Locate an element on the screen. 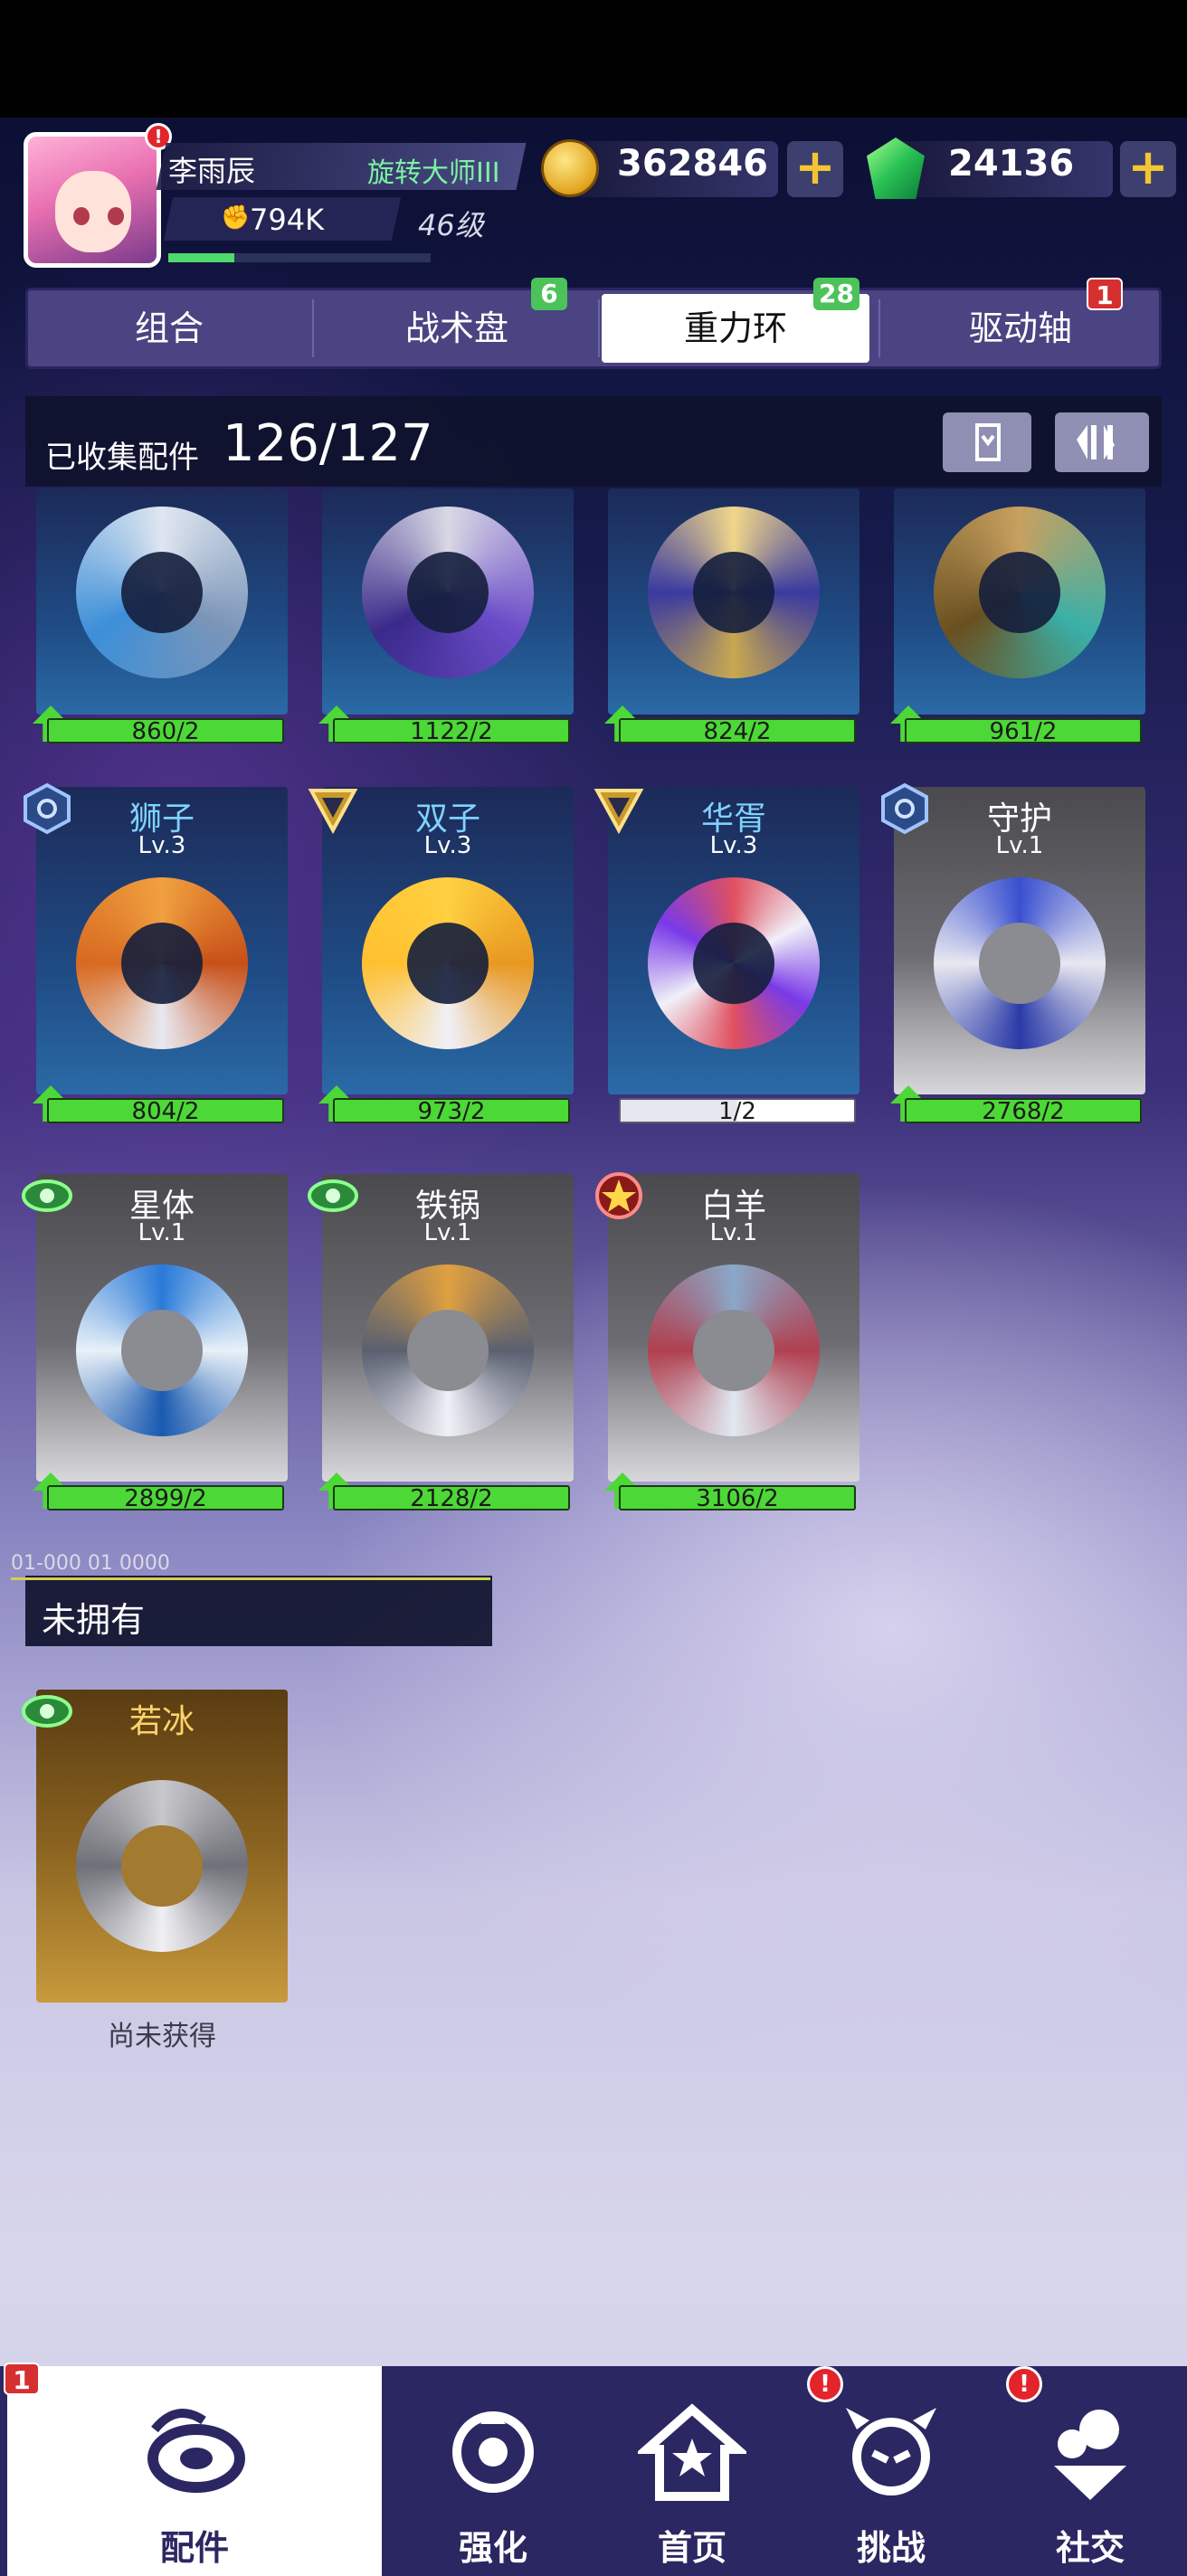  xp-bar is located at coordinates (299, 257).